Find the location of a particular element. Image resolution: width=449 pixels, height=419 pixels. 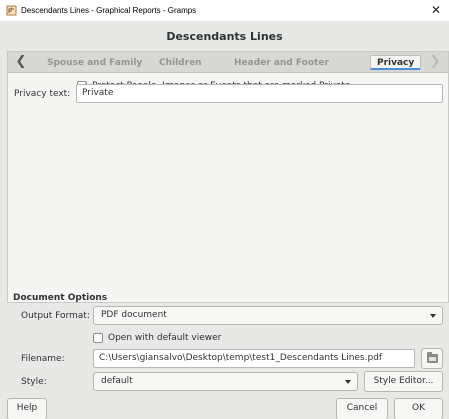

gramps-tree-icon is located at coordinates (11, 10).